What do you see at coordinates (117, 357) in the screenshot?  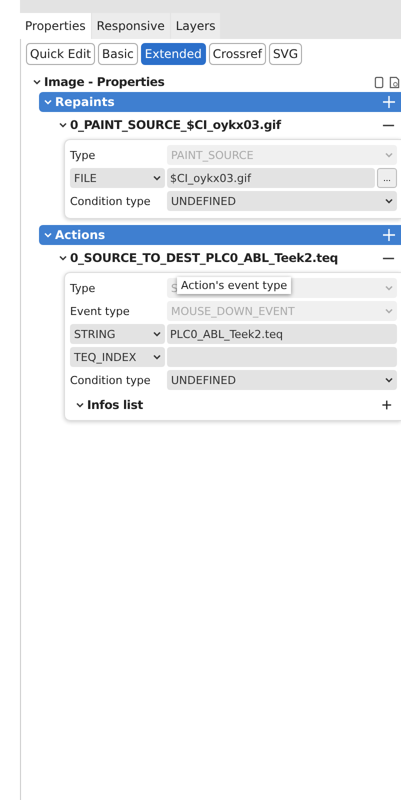 I see `type-dropdown: TEQ_INDEX` at bounding box center [117, 357].